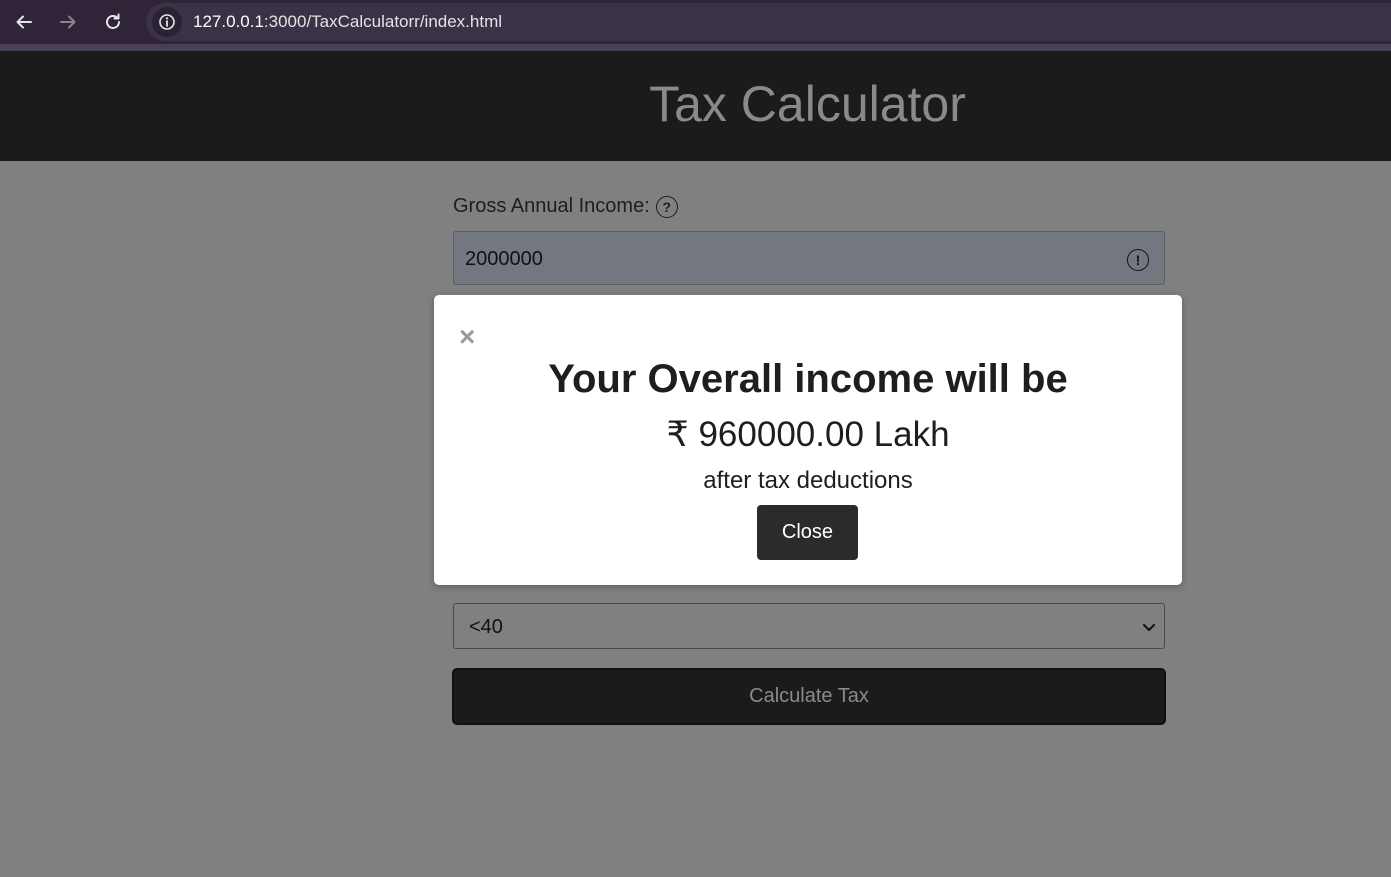 This screenshot has width=1391, height=877. I want to click on chevron-down-icon, so click(1149, 627).